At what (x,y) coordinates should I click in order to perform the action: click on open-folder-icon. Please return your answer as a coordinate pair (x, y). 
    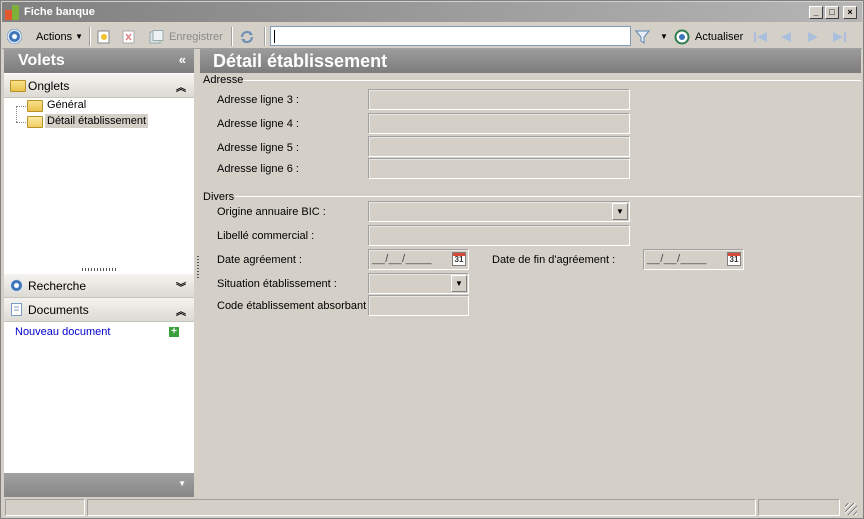
    Looking at the image, I should click on (35, 122).